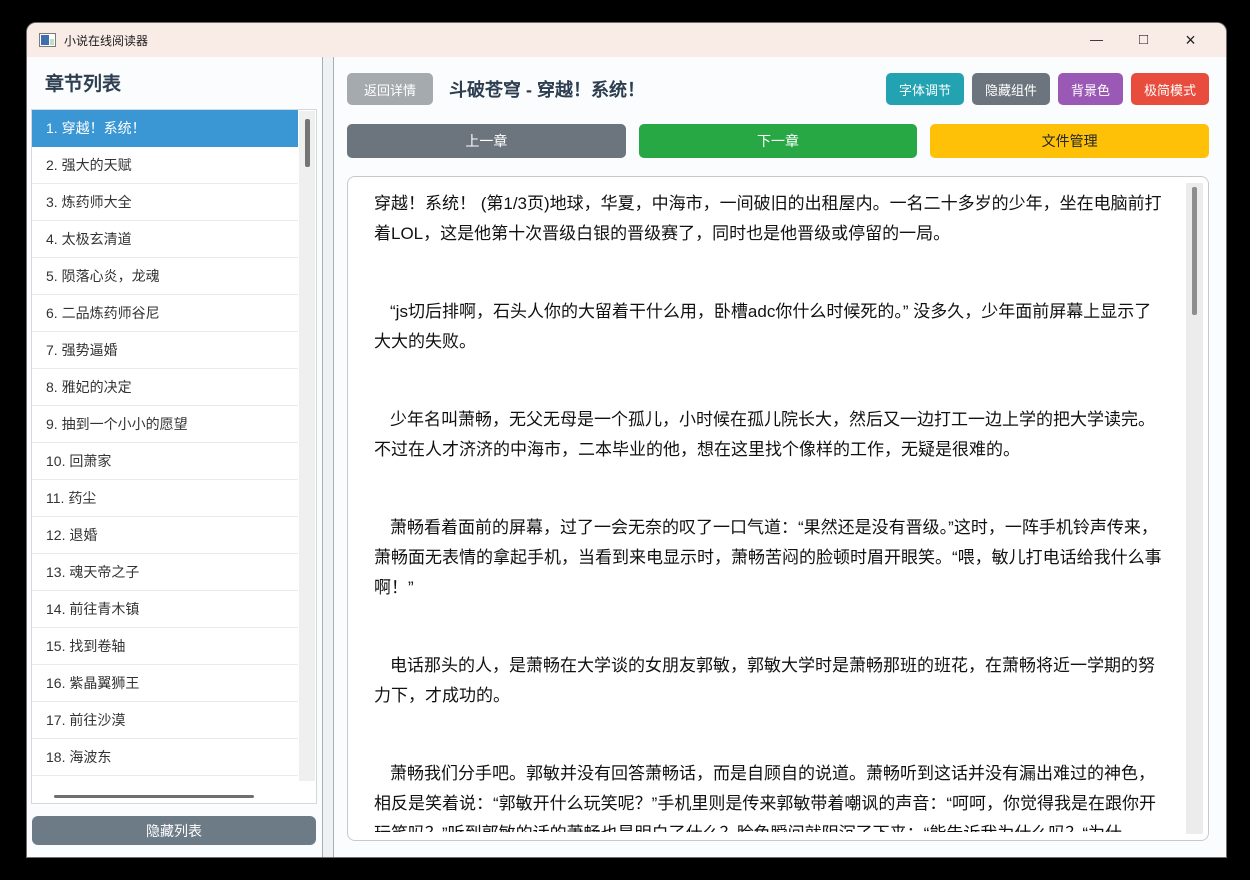 The height and width of the screenshot is (880, 1250). I want to click on maximize-icon: □, so click(1143, 40).